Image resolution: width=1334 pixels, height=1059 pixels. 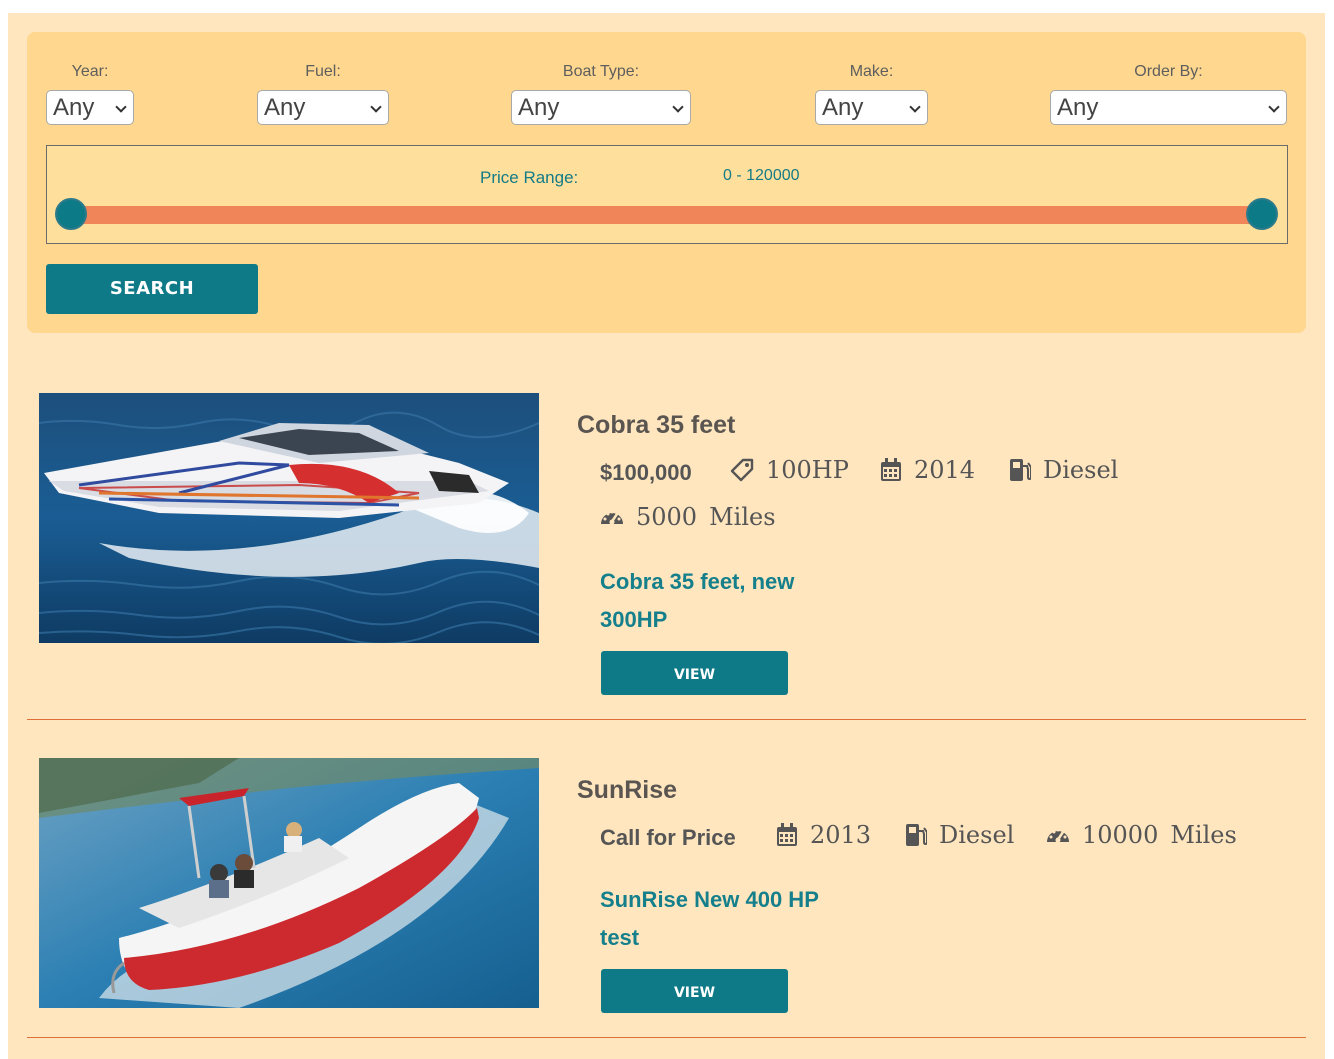 What do you see at coordinates (656, 425) in the screenshot?
I see `listing-title: Cobra 35 feet` at bounding box center [656, 425].